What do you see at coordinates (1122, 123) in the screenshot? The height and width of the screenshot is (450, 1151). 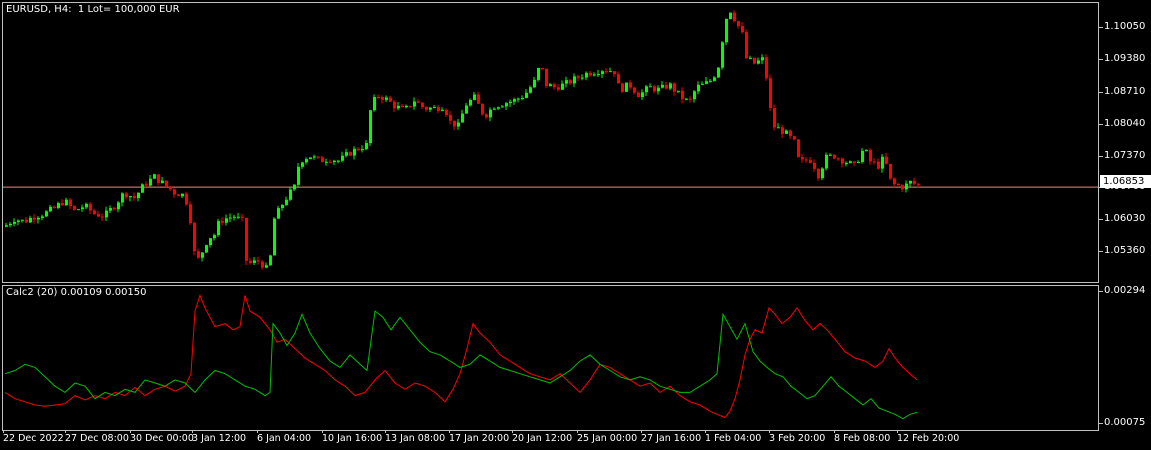 I see `price-tick: 1.08040` at bounding box center [1122, 123].